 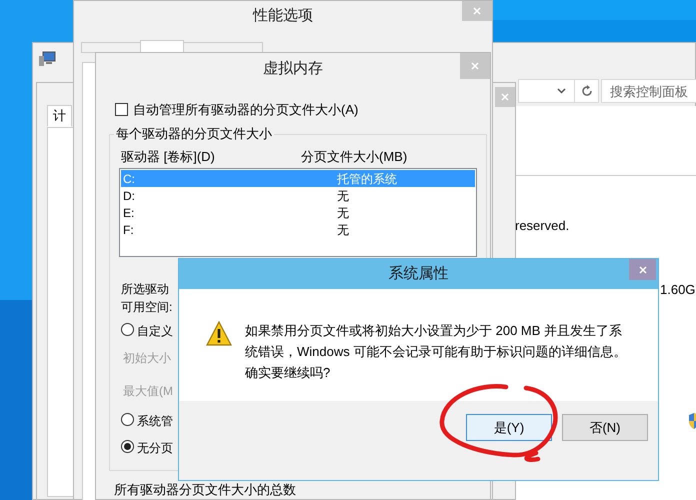 What do you see at coordinates (205, 489) in the screenshot?
I see `group-title: 所有驱动器分页文件大小的总数` at bounding box center [205, 489].